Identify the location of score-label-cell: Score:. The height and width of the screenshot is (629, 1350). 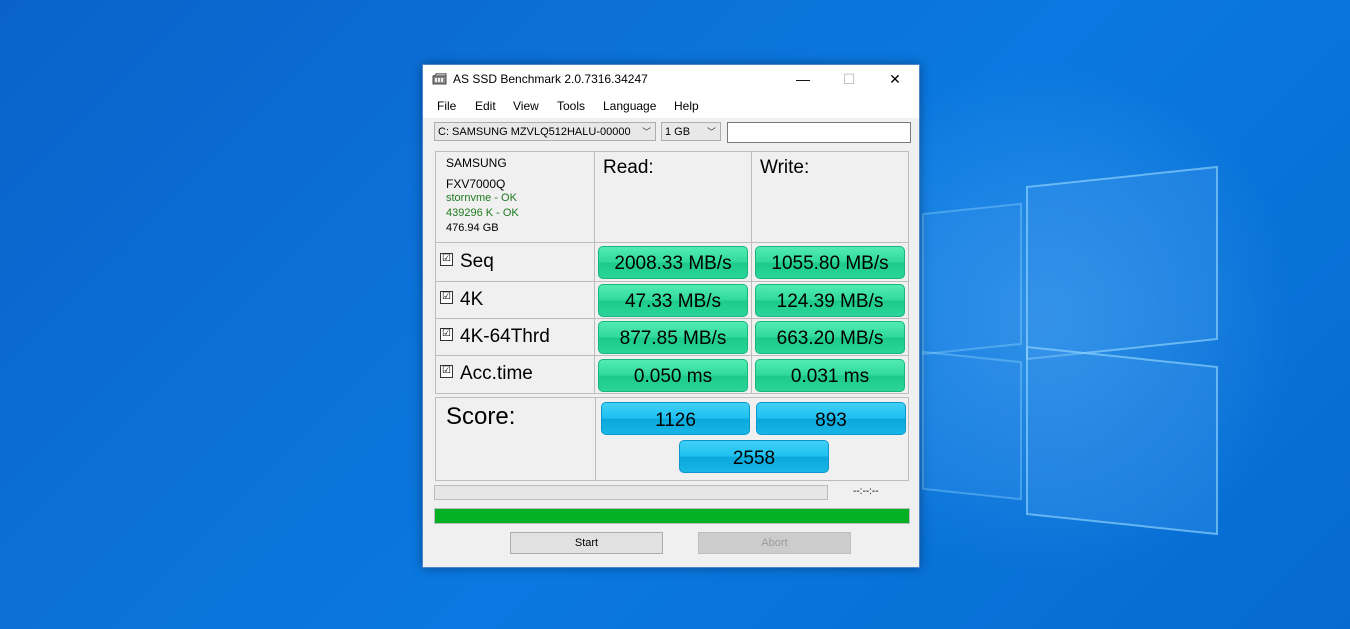
(515, 439).